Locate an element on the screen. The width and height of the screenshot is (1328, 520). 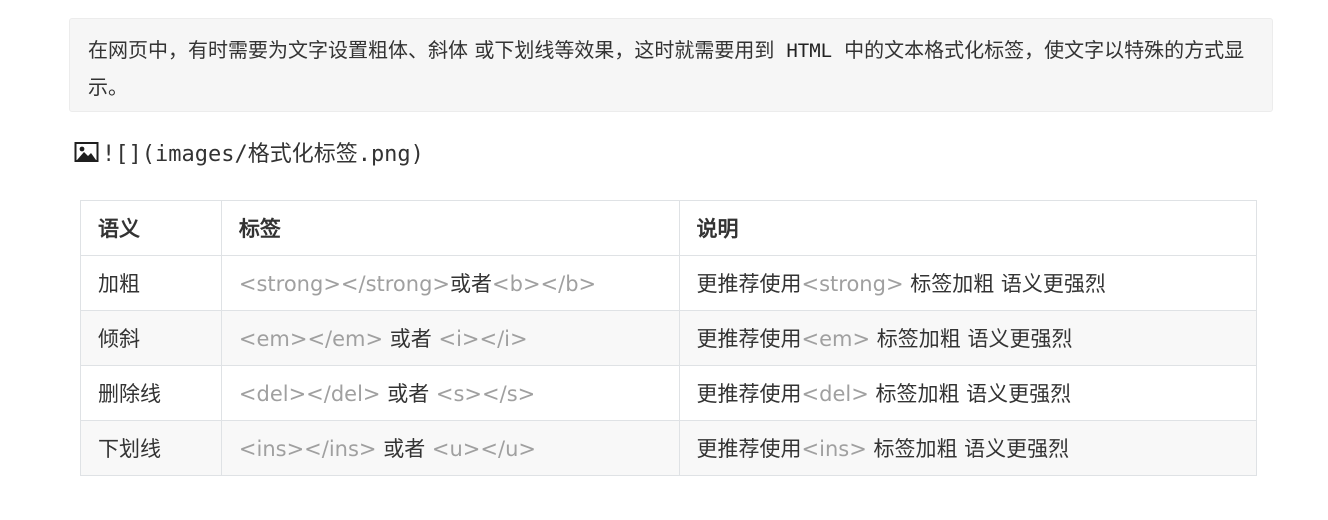
desc-tag: <del> is located at coordinates (835, 394).